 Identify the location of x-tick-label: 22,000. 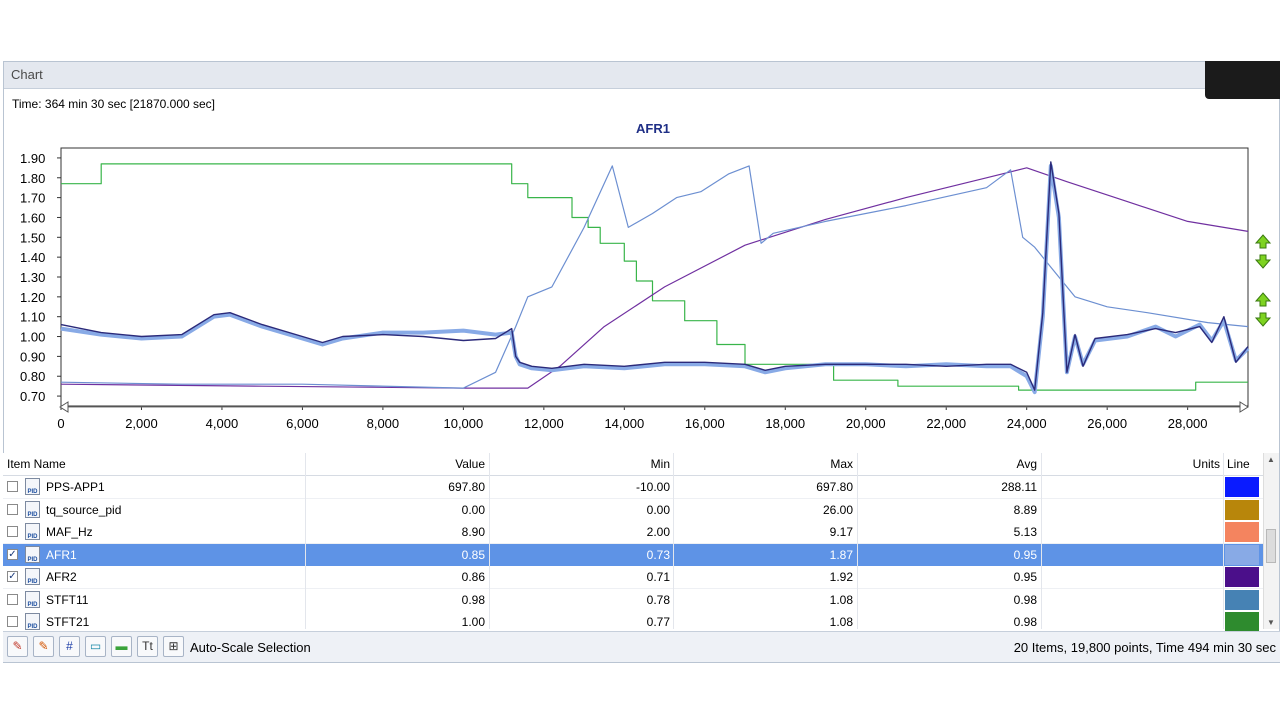
(946, 423).